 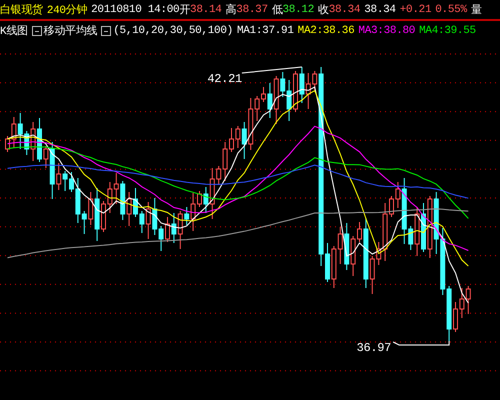 What do you see at coordinates (374, 348) in the screenshot?
I see `low-price-label: 36.97` at bounding box center [374, 348].